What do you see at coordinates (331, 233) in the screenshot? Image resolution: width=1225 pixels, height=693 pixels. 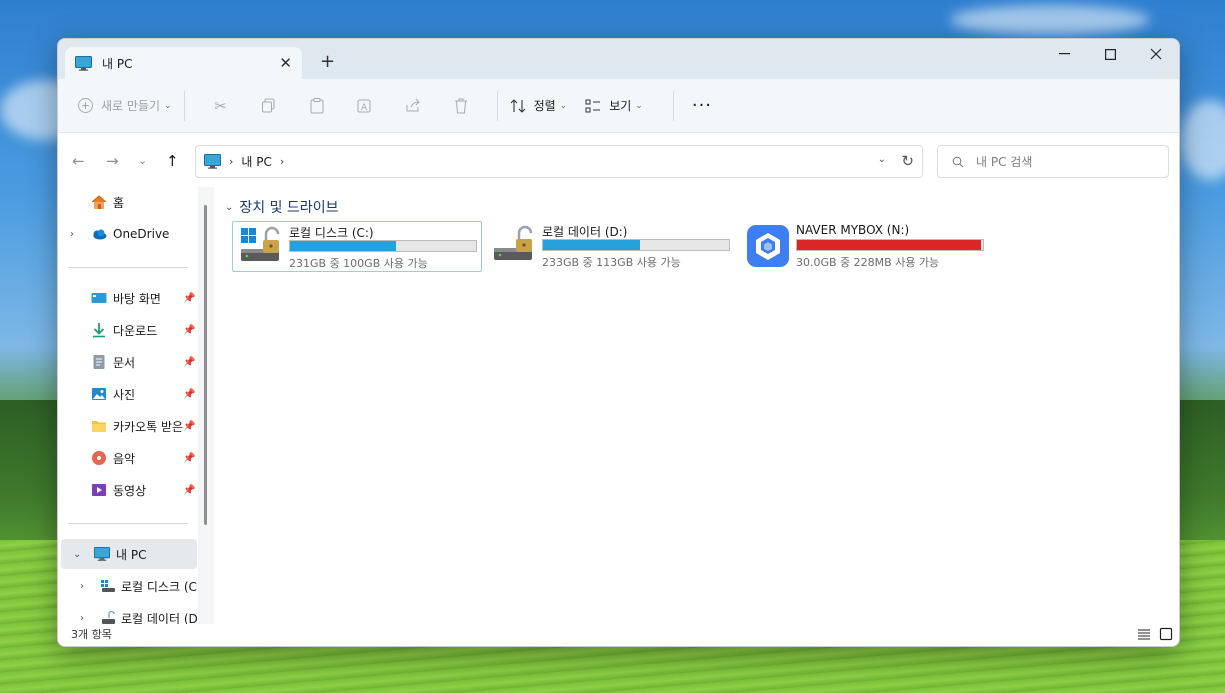 I see `drive-name: 로컬 디스크 (C:)` at bounding box center [331, 233].